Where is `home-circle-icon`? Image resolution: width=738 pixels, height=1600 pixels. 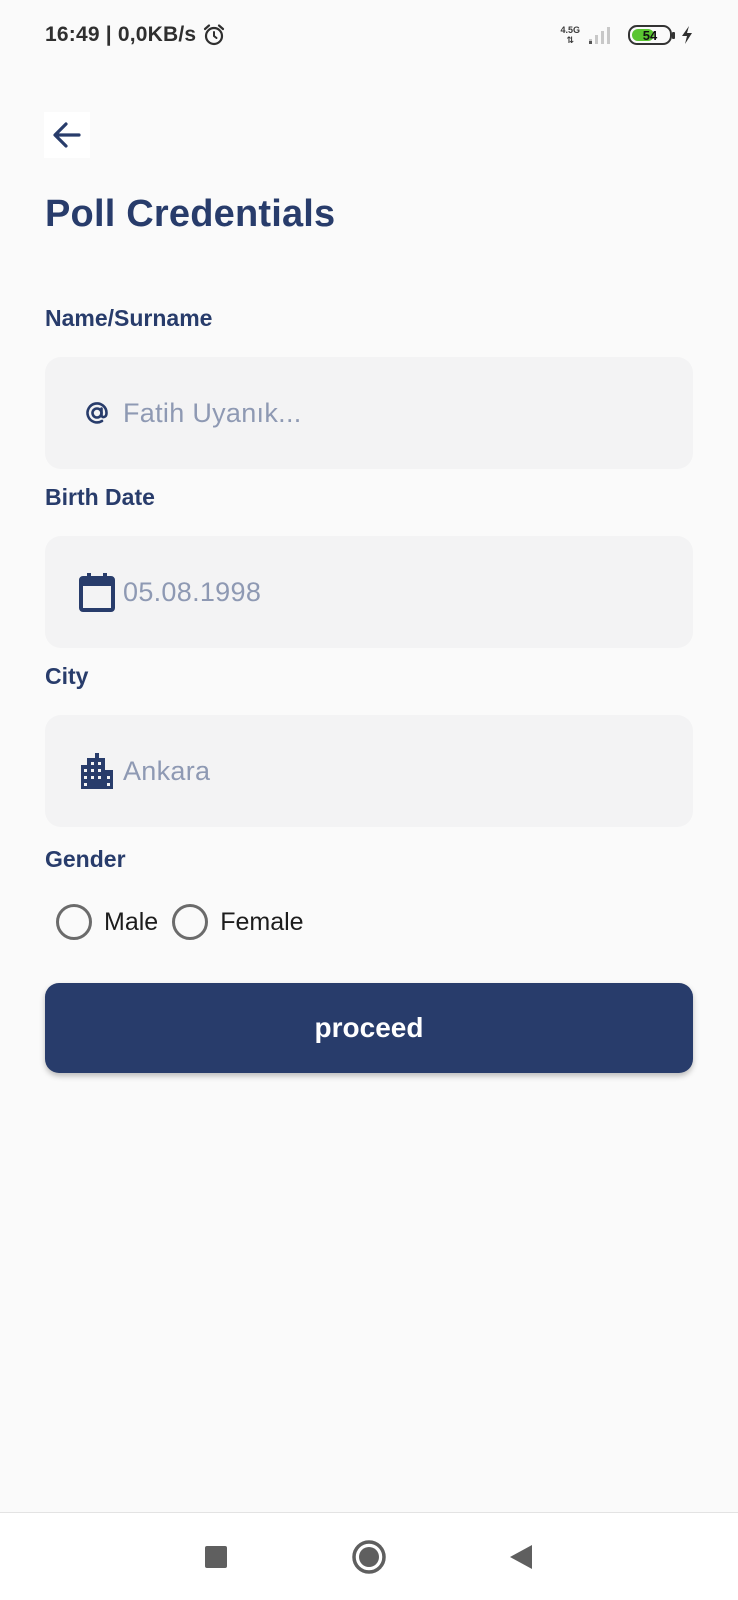 home-circle-icon is located at coordinates (369, 1557).